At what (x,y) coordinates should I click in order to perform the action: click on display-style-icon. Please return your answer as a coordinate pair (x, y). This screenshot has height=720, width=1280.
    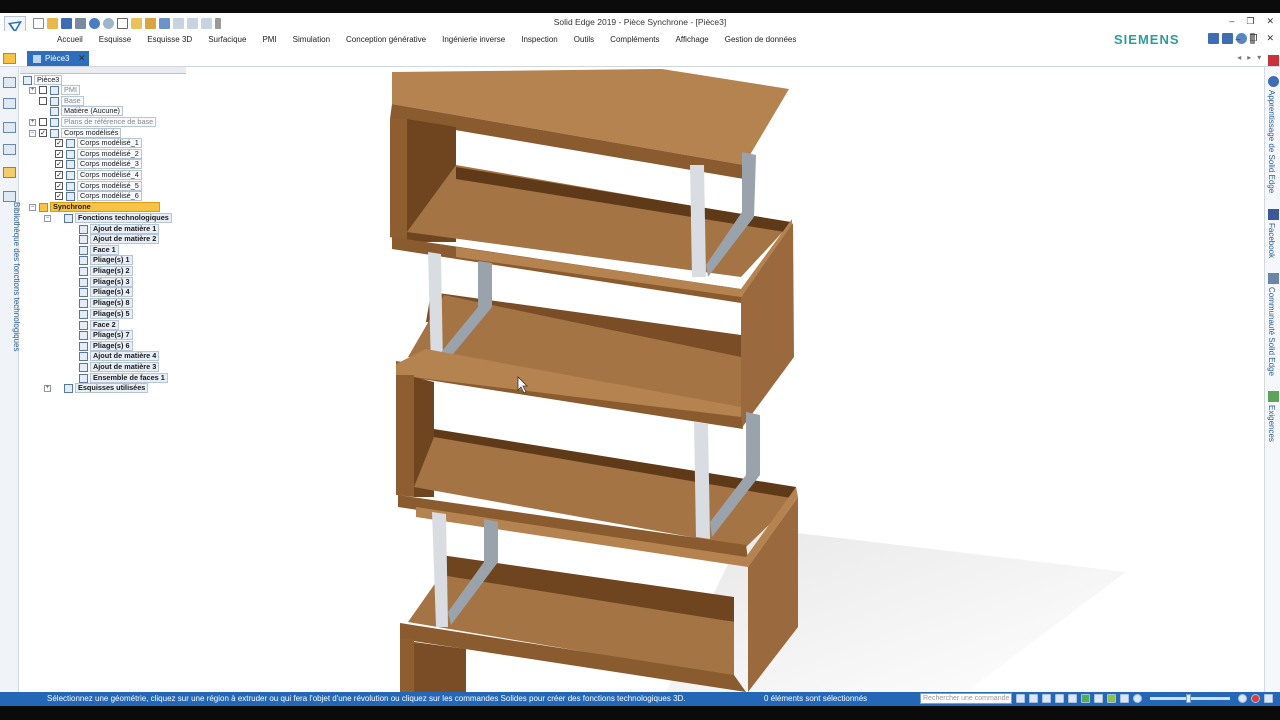
    Looking at the image, I should click on (1124, 698).